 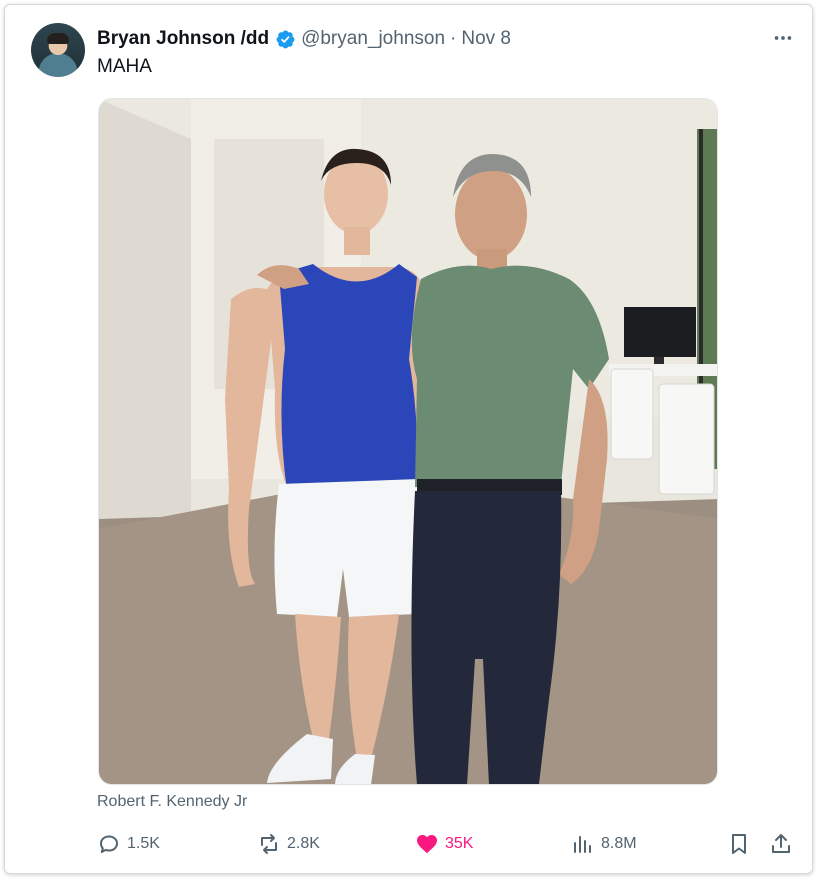 What do you see at coordinates (444, 844) in the screenshot?
I see `like-button: 35K` at bounding box center [444, 844].